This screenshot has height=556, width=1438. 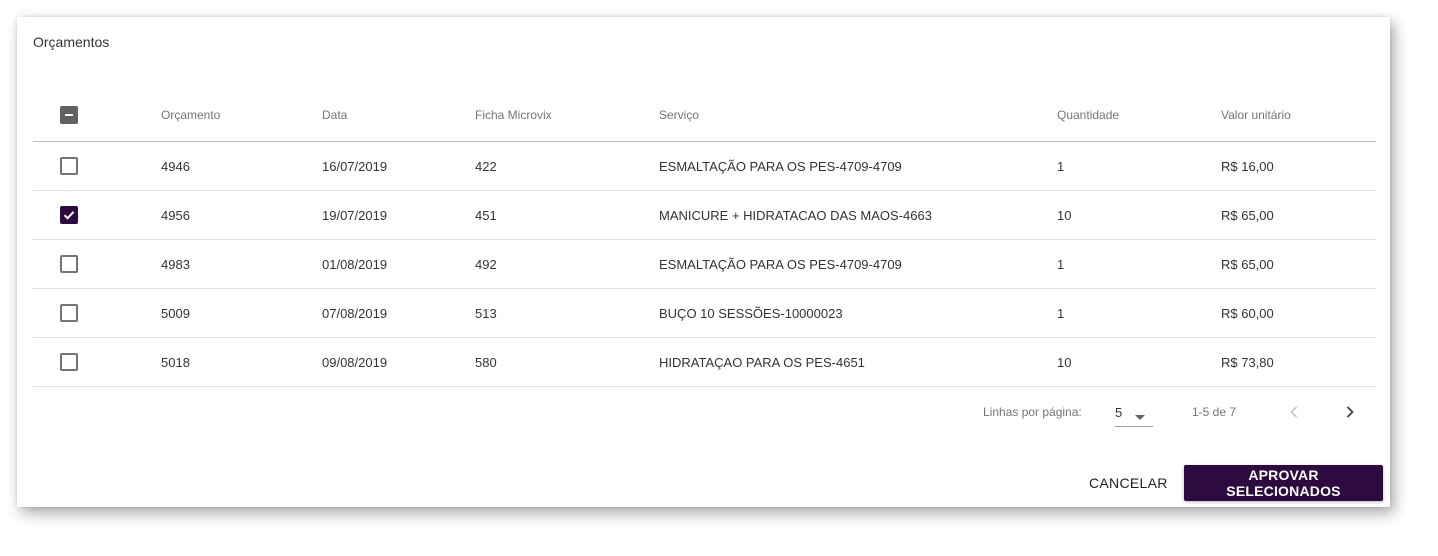 What do you see at coordinates (175, 362) in the screenshot?
I see `cell-orcamento: 5018` at bounding box center [175, 362].